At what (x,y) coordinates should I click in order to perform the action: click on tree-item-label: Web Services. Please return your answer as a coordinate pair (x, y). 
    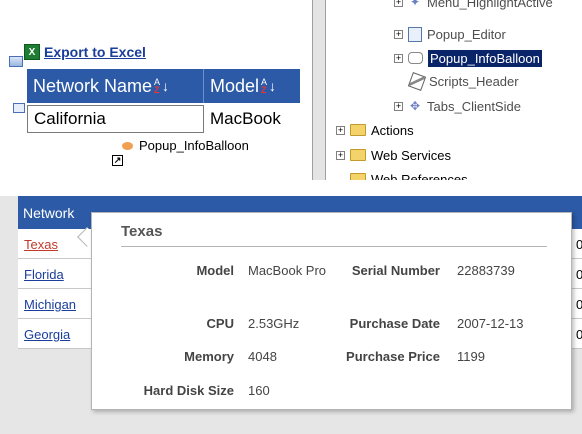
    Looking at the image, I should click on (411, 155).